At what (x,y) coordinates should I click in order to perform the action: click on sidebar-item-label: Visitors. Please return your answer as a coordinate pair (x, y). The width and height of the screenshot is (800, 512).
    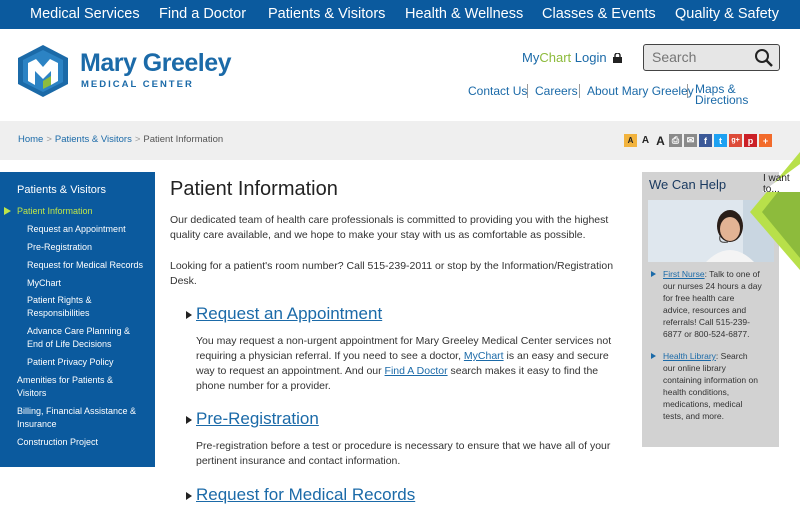
    Looking at the image, I should click on (32, 393).